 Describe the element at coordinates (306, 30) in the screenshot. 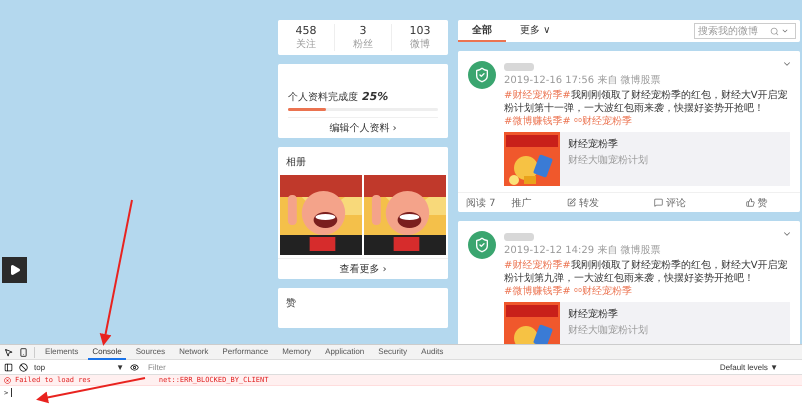

I see `stat-value: 458` at that location.